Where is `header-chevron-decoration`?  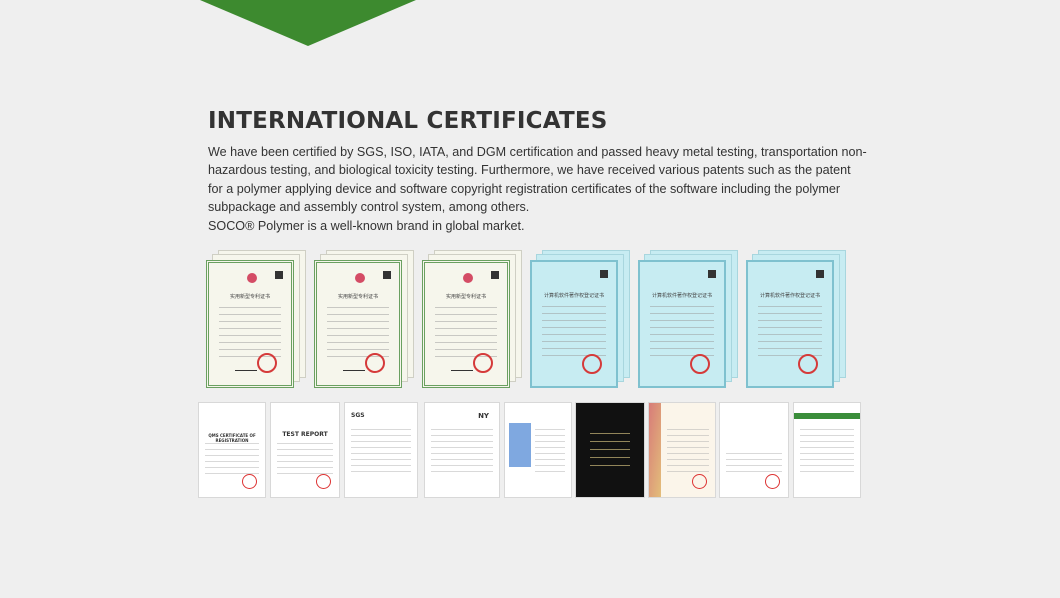
header-chevron-decoration is located at coordinates (308, 23).